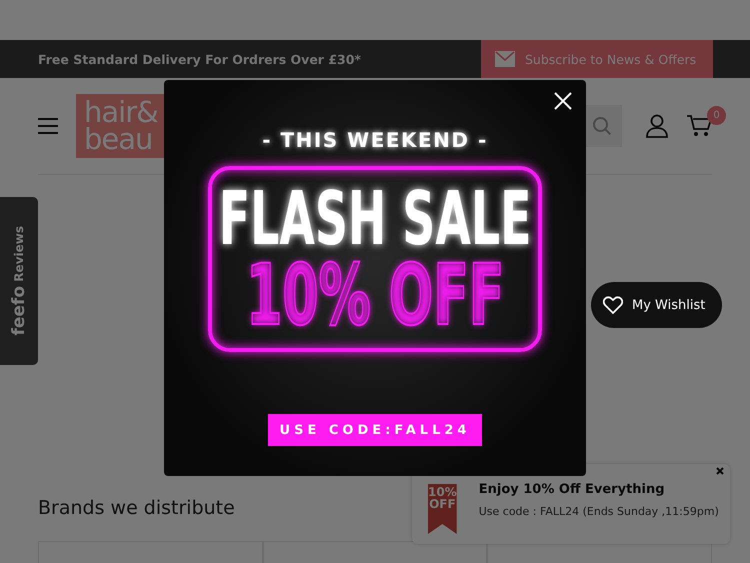  What do you see at coordinates (442, 509) in the screenshot?
I see `discount-ribbon: 10% OFF` at bounding box center [442, 509].